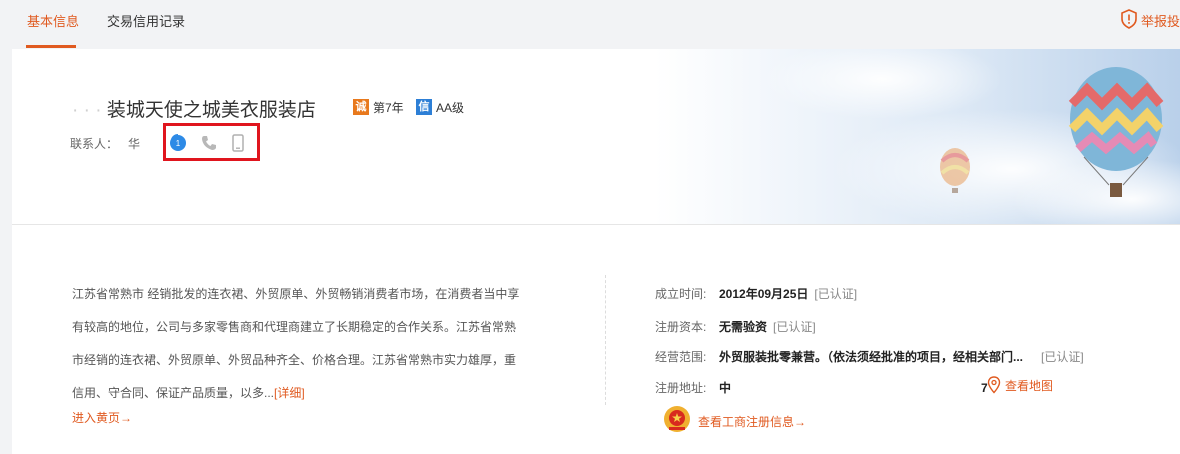  Describe the element at coordinates (681, 327) in the screenshot. I see `capital-label: 注册资本:` at that location.